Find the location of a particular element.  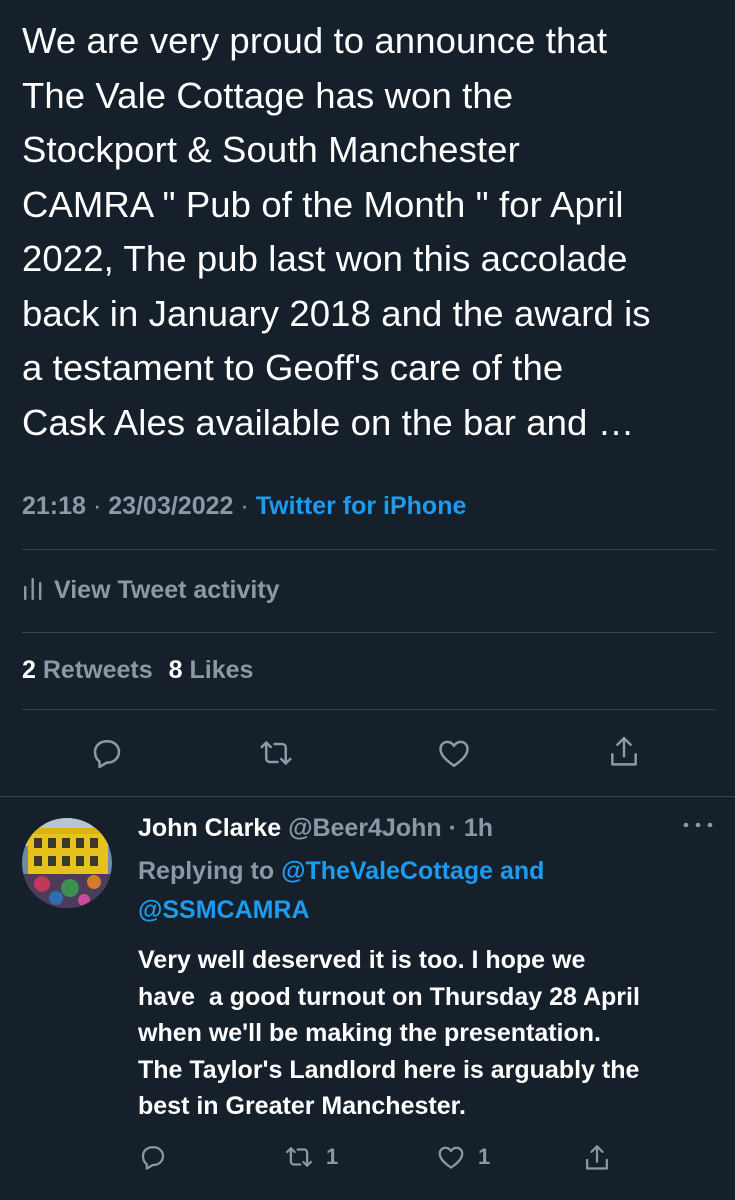

reply-text-line: have a good turnout on Thursday 28 April is located at coordinates (389, 996).